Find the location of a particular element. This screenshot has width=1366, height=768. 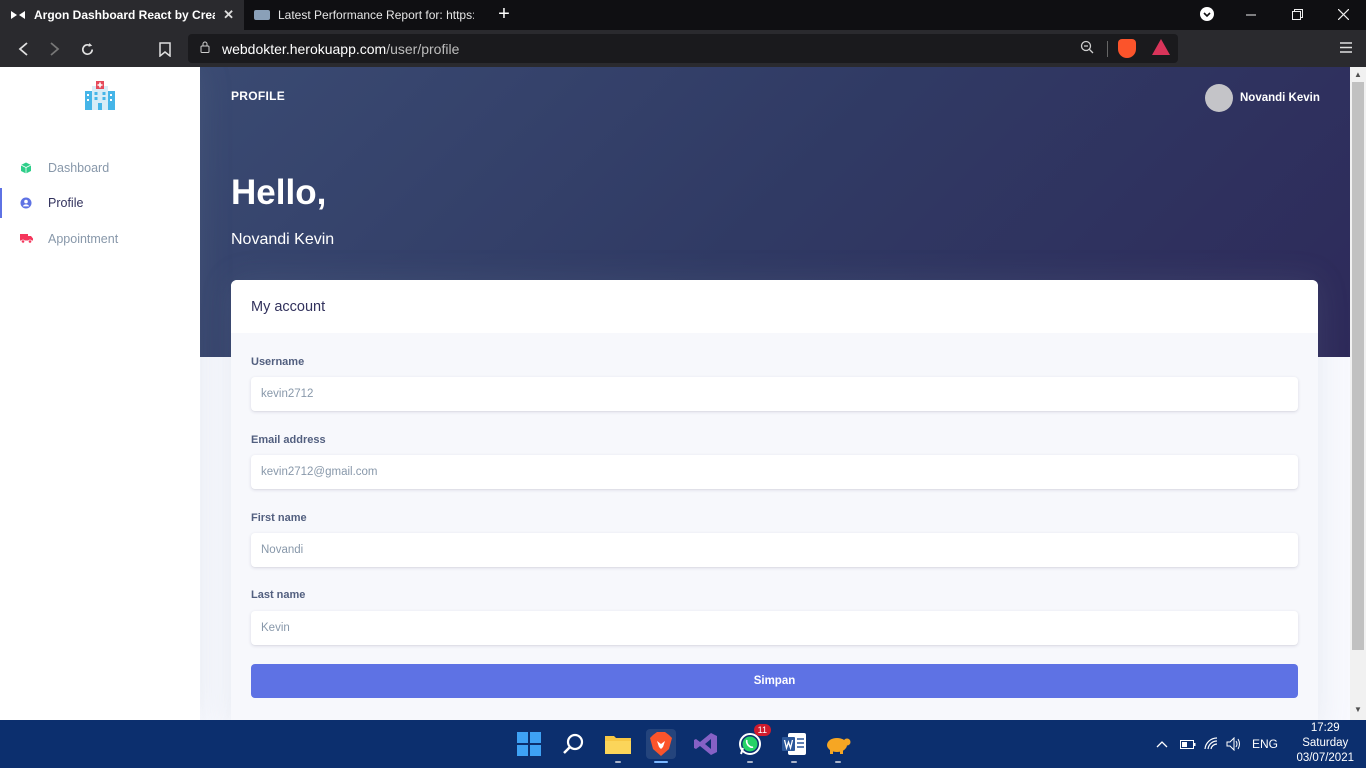

turtle-icon is located at coordinates (839, 746).